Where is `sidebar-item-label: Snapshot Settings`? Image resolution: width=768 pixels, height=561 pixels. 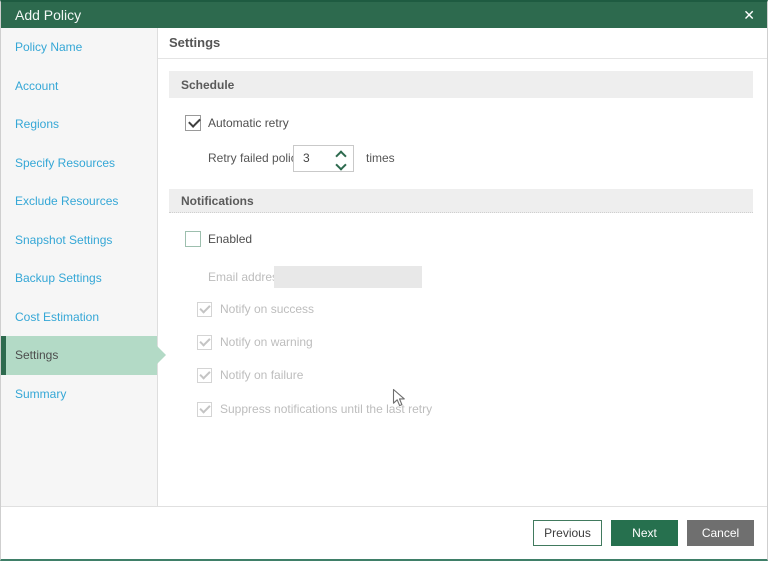
sidebar-item-label: Snapshot Settings is located at coordinates (64, 239).